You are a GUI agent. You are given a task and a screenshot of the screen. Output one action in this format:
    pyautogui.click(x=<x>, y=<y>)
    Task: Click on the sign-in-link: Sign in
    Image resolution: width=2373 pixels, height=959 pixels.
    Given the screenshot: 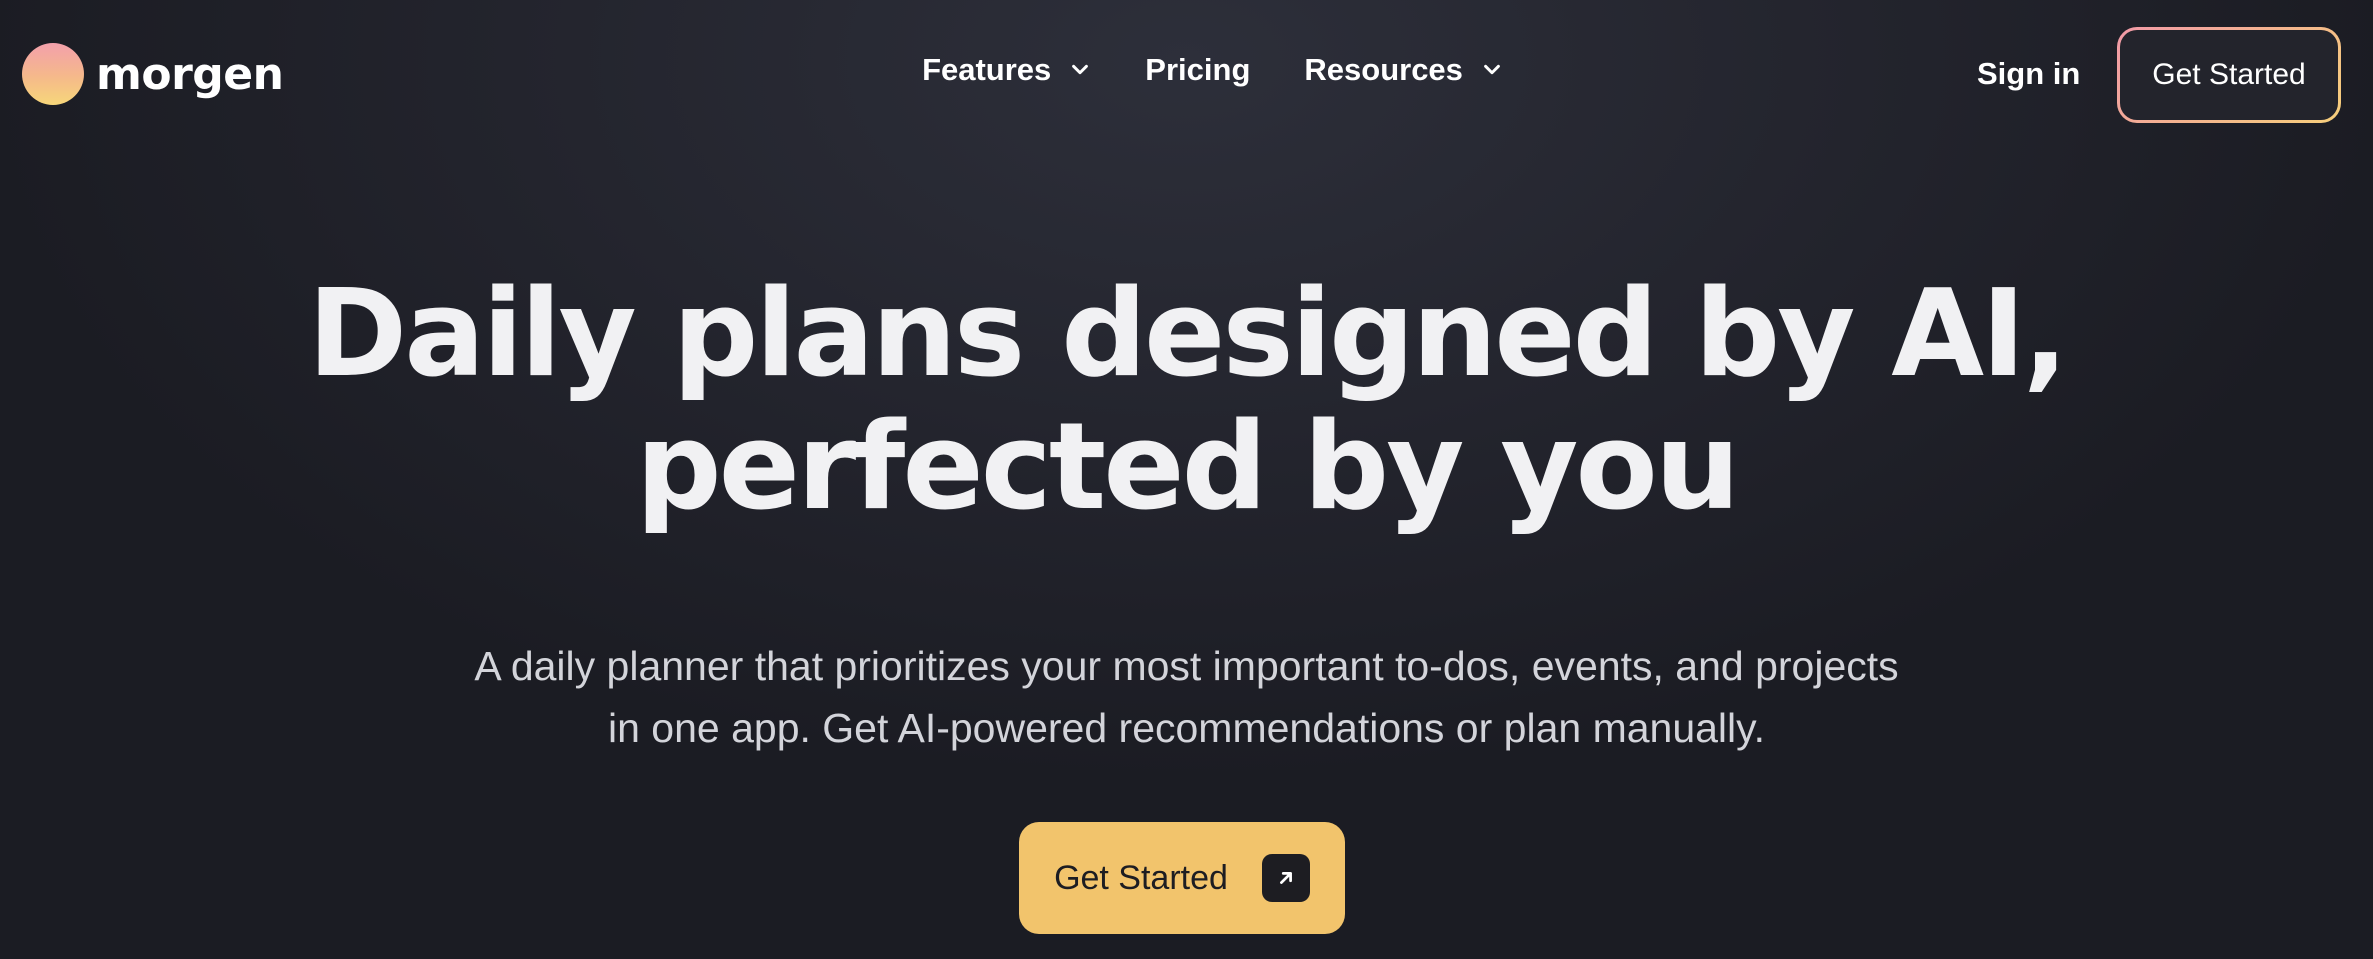 What is the action you would take?
    pyautogui.click(x=2028, y=74)
    